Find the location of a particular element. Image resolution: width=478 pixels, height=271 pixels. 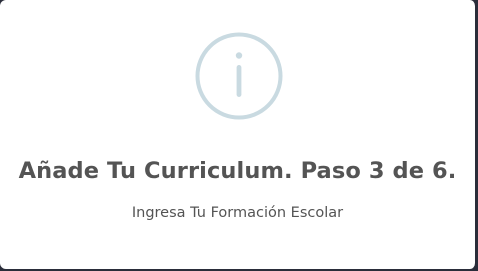

info-icon is located at coordinates (239, 76).